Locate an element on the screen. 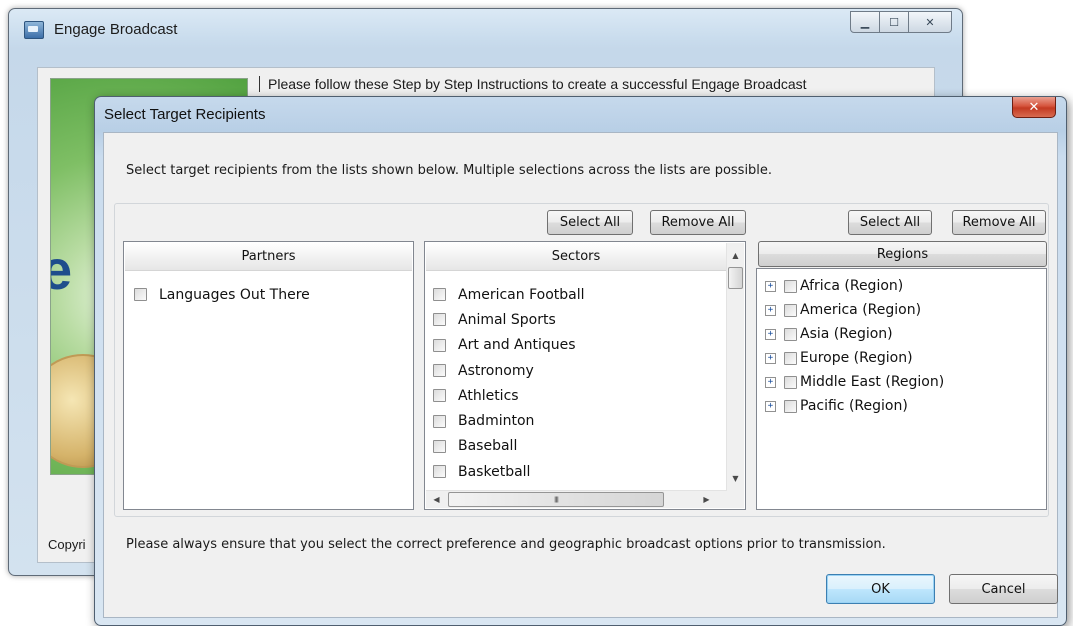 This screenshot has width=1073, height=626. list-item: Basketball is located at coordinates (509, 471).